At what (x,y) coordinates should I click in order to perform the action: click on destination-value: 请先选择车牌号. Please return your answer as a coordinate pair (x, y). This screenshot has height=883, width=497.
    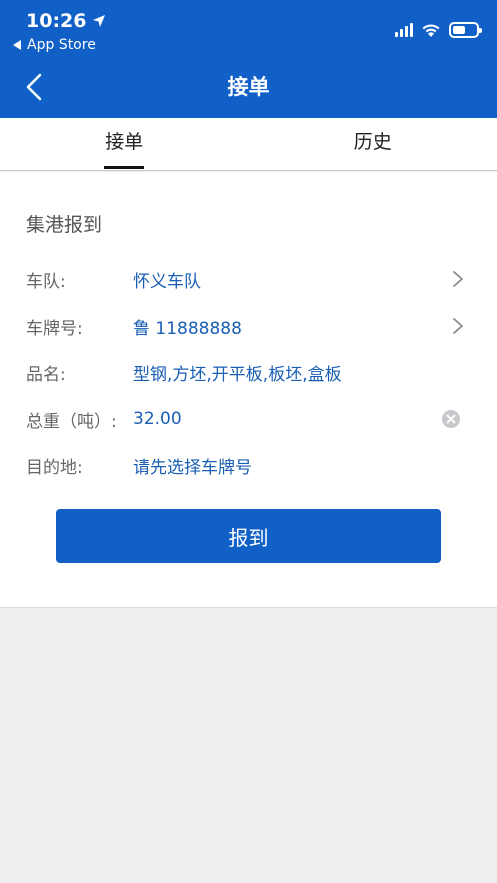
    Looking at the image, I should click on (192, 467).